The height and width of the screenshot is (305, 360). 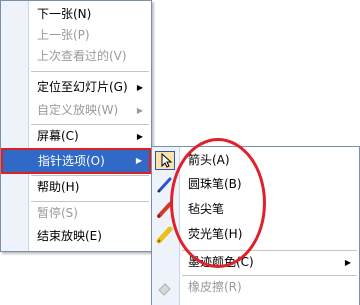 I want to click on menu-item-help: 帮助(H), so click(x=76, y=187).